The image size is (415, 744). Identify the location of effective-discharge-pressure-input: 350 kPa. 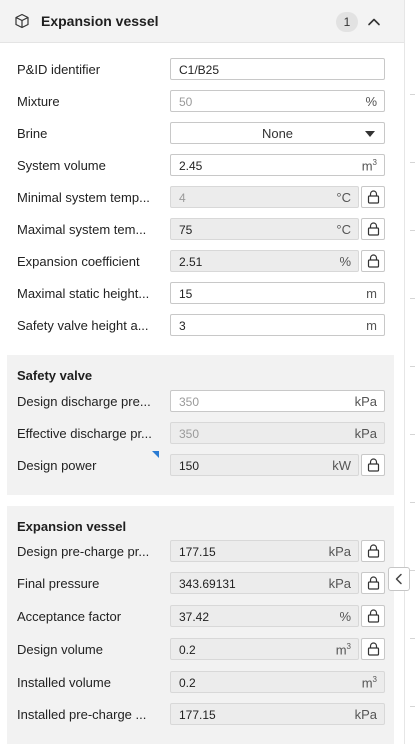
(277, 433).